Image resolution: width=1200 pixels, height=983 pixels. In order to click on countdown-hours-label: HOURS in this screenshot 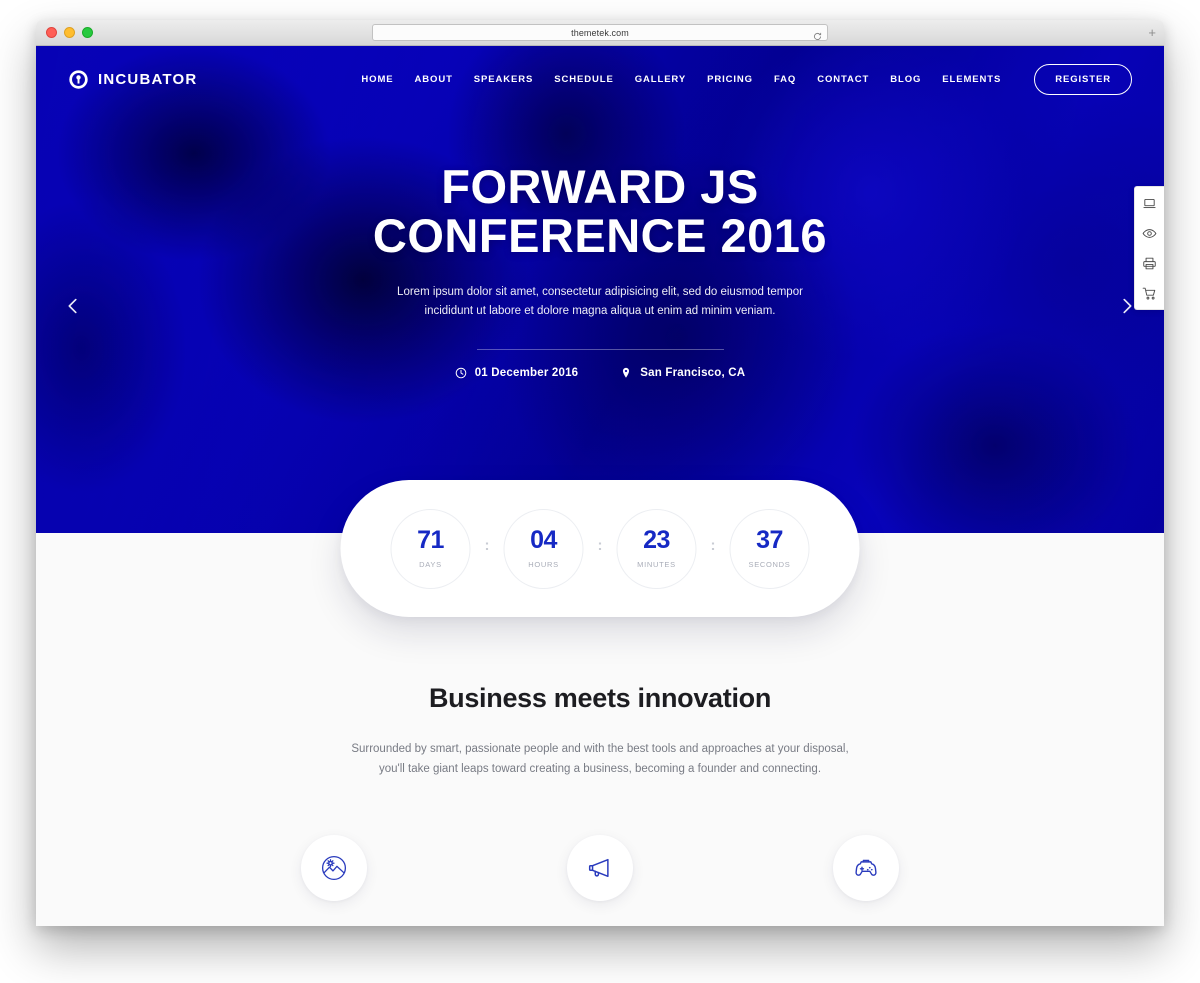, I will do `click(543, 564)`.